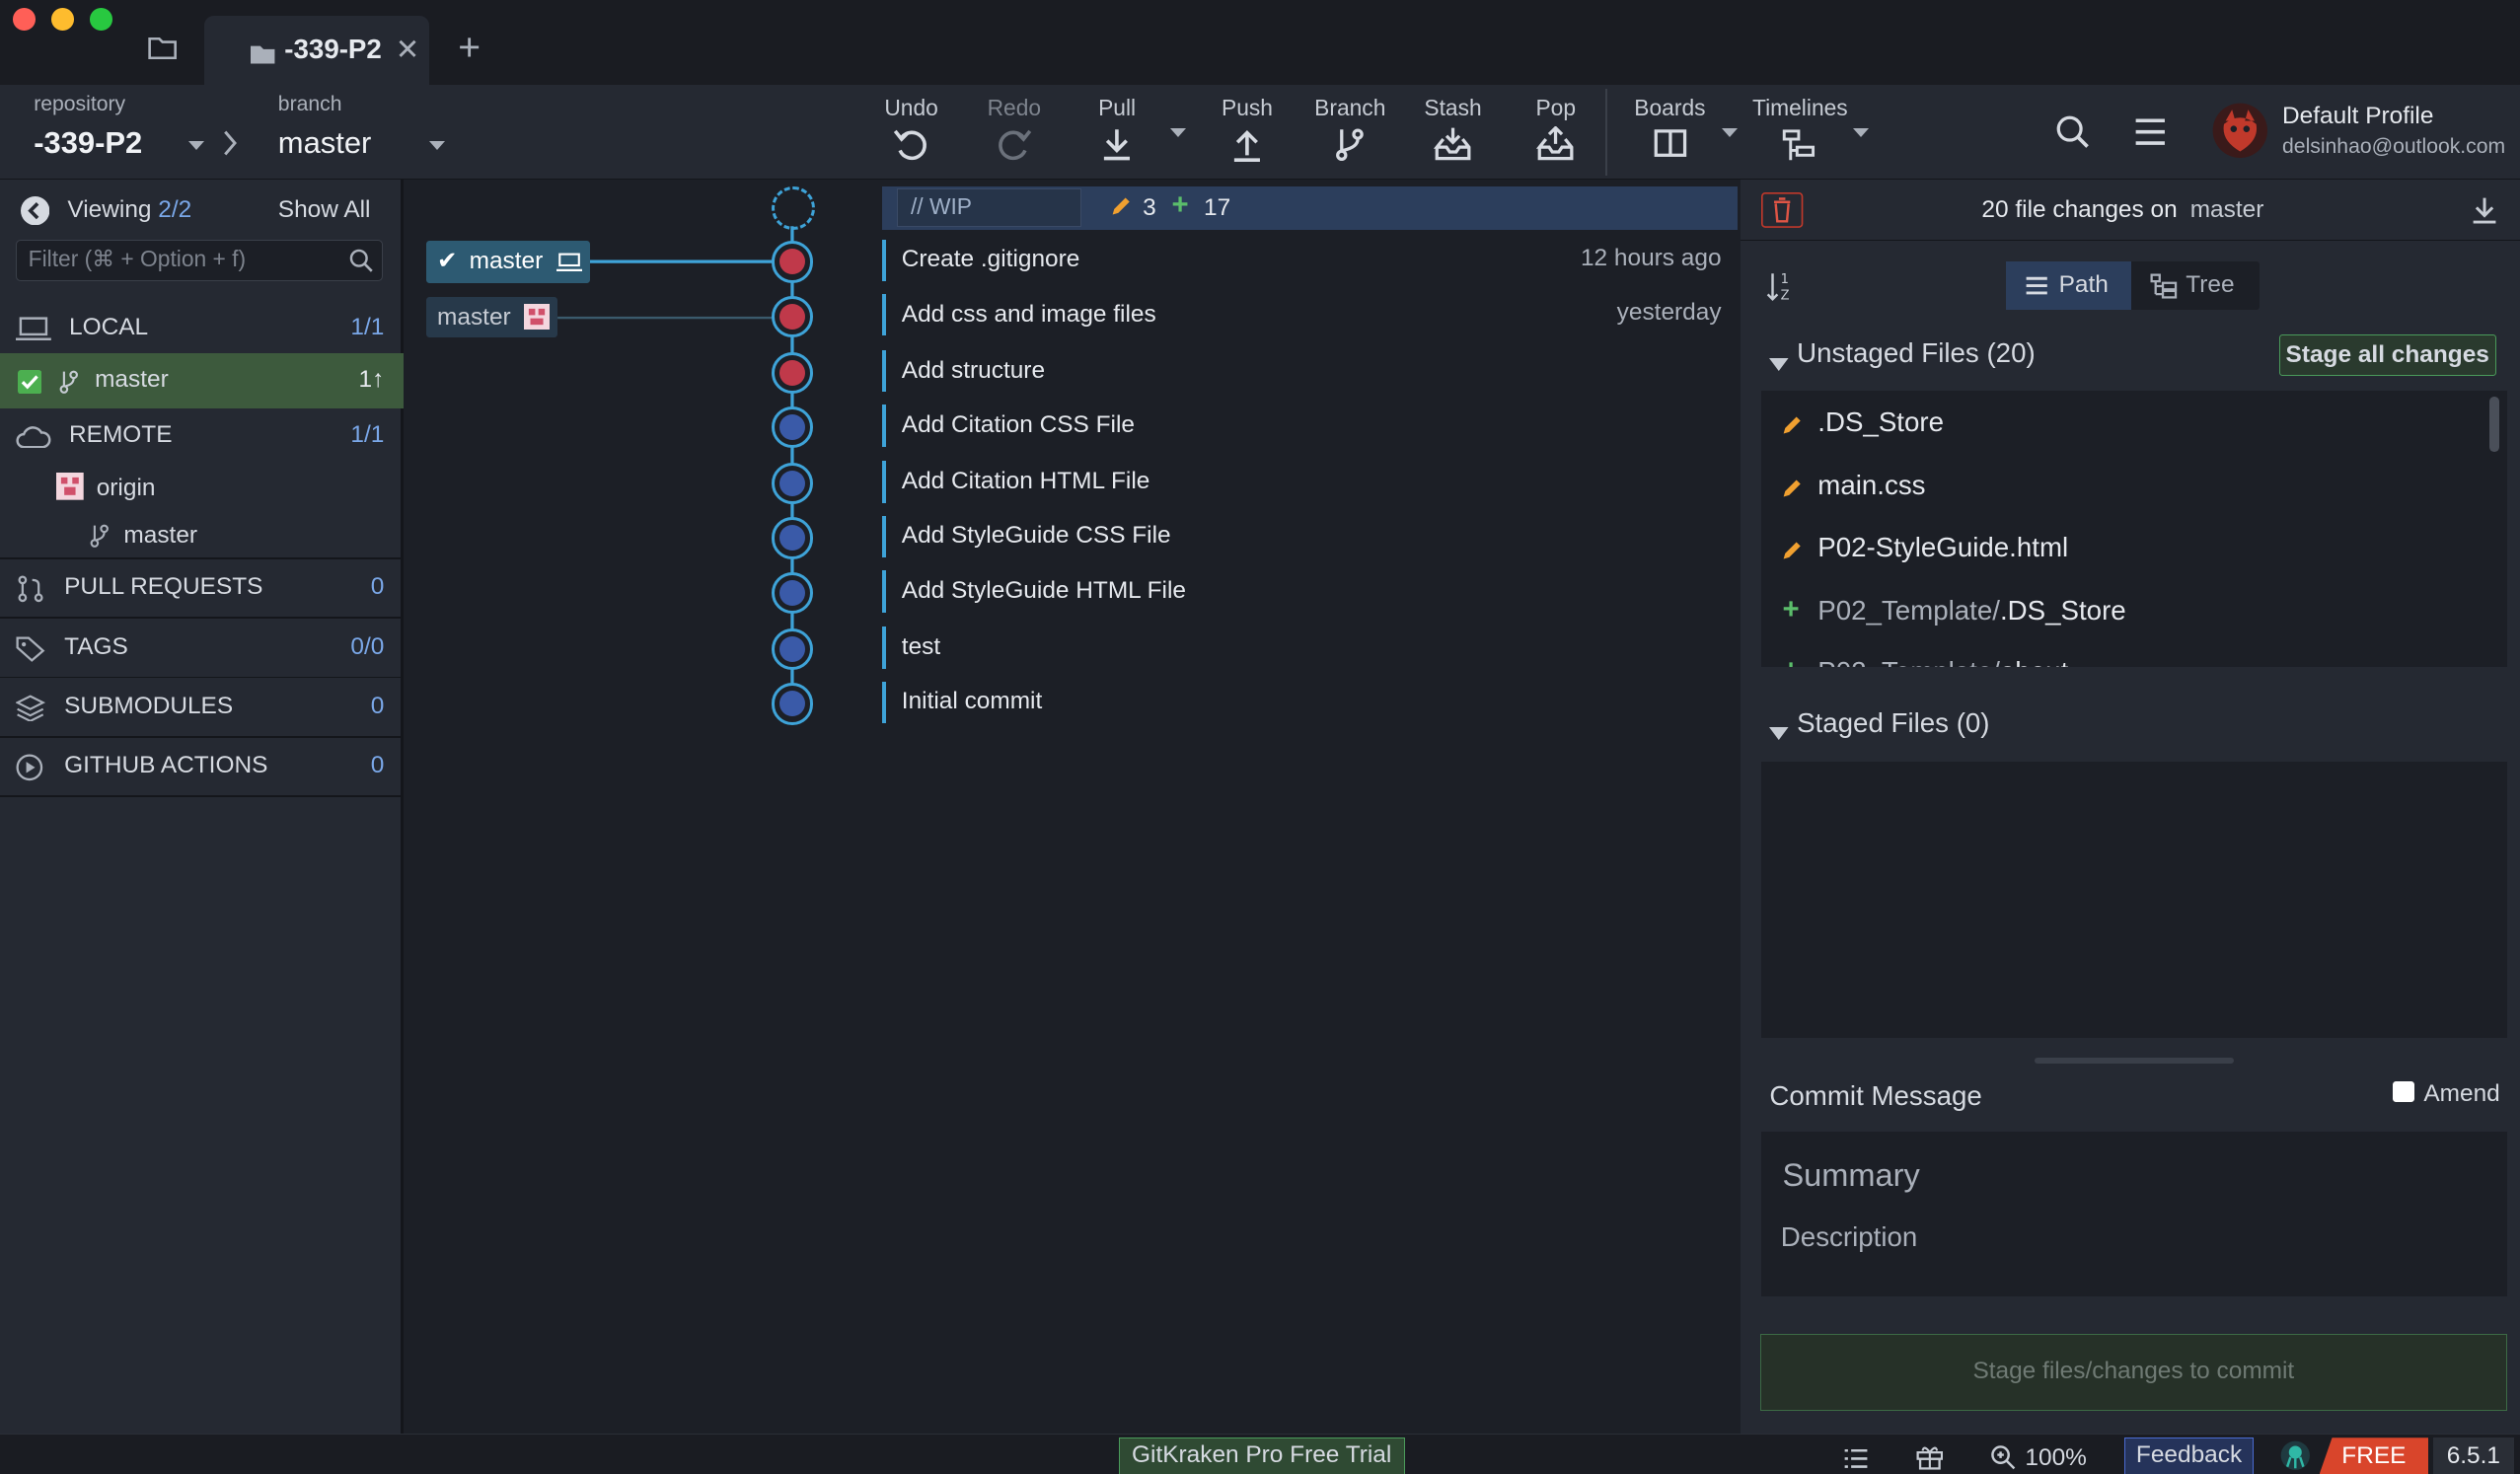 This screenshot has width=2520, height=1474. I want to click on gitkraken-logo-icon, so click(2295, 1456).